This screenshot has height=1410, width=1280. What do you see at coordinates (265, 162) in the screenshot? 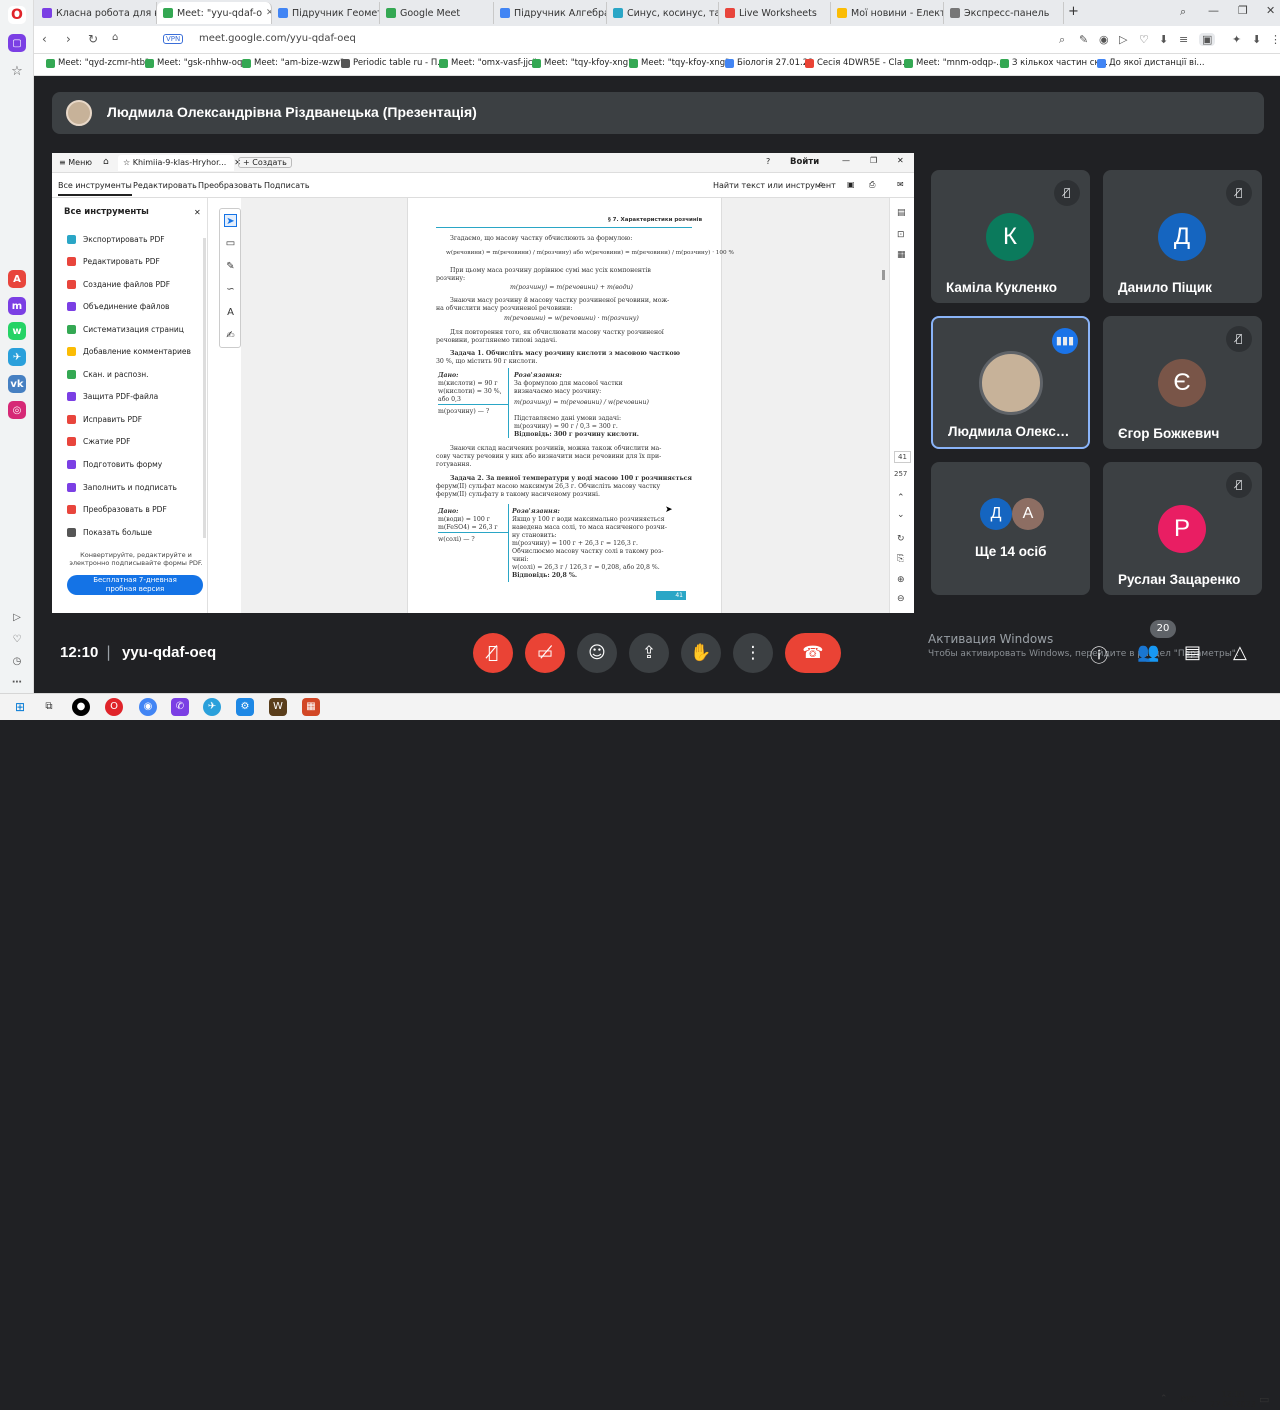
I see `create-button: + Создать` at bounding box center [265, 162].